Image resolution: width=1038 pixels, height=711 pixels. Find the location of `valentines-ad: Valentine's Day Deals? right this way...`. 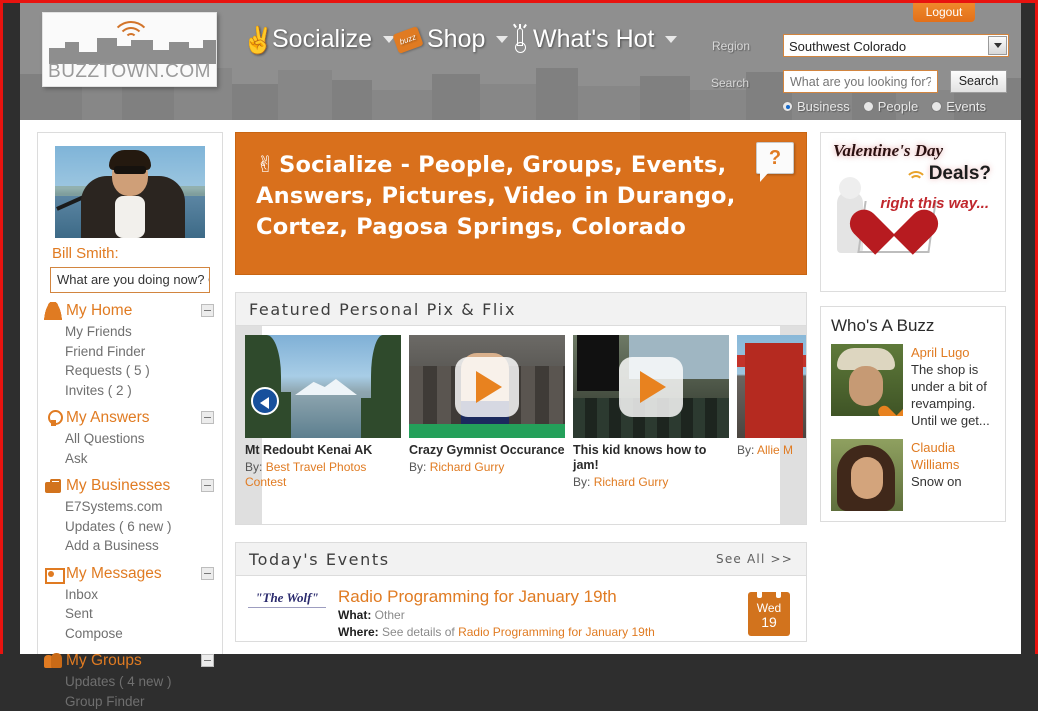

valentines-ad: Valentine's Day Deals? right this way... is located at coordinates (913, 212).